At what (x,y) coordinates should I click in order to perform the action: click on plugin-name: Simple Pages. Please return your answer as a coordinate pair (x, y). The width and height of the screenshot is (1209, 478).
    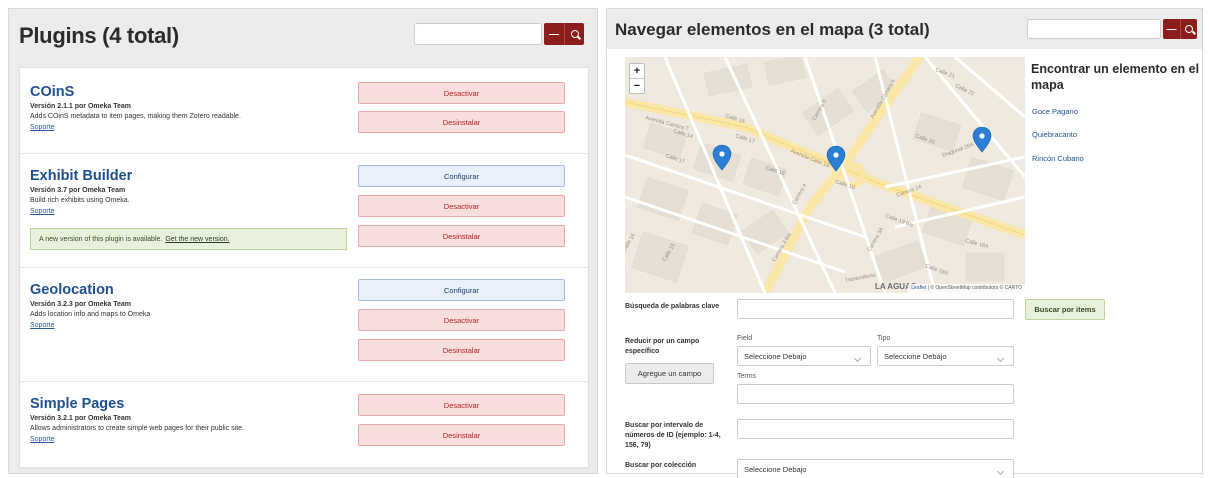
    Looking at the image, I should click on (77, 404).